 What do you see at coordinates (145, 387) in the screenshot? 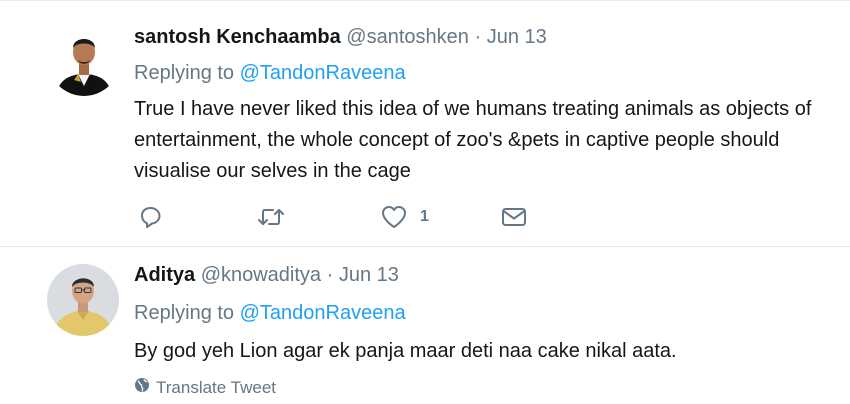
I see `globe-icon` at bounding box center [145, 387].